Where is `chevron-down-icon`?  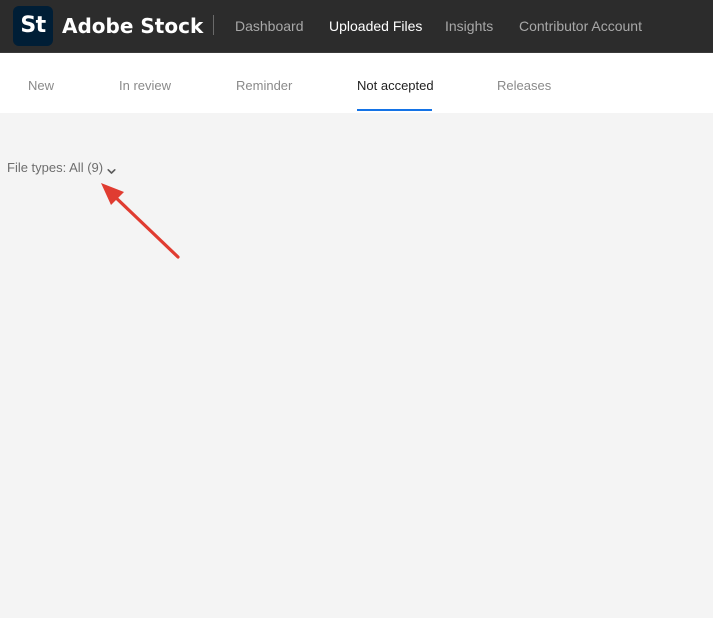 chevron-down-icon is located at coordinates (111, 169).